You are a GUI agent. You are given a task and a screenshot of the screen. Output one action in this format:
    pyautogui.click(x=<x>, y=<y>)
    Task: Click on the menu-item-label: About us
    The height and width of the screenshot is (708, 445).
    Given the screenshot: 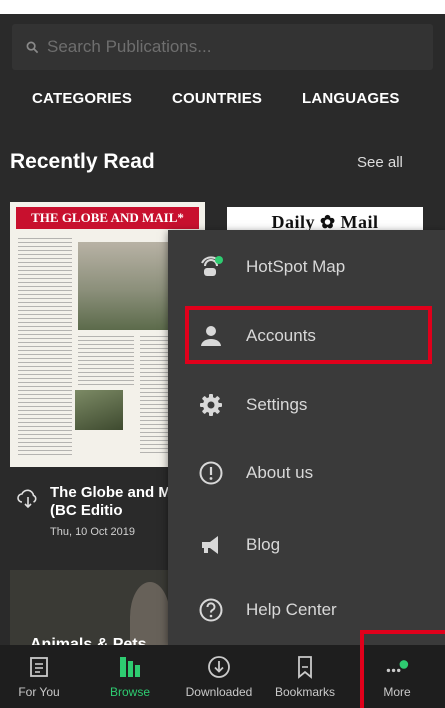 What is the action you would take?
    pyautogui.click(x=280, y=472)
    